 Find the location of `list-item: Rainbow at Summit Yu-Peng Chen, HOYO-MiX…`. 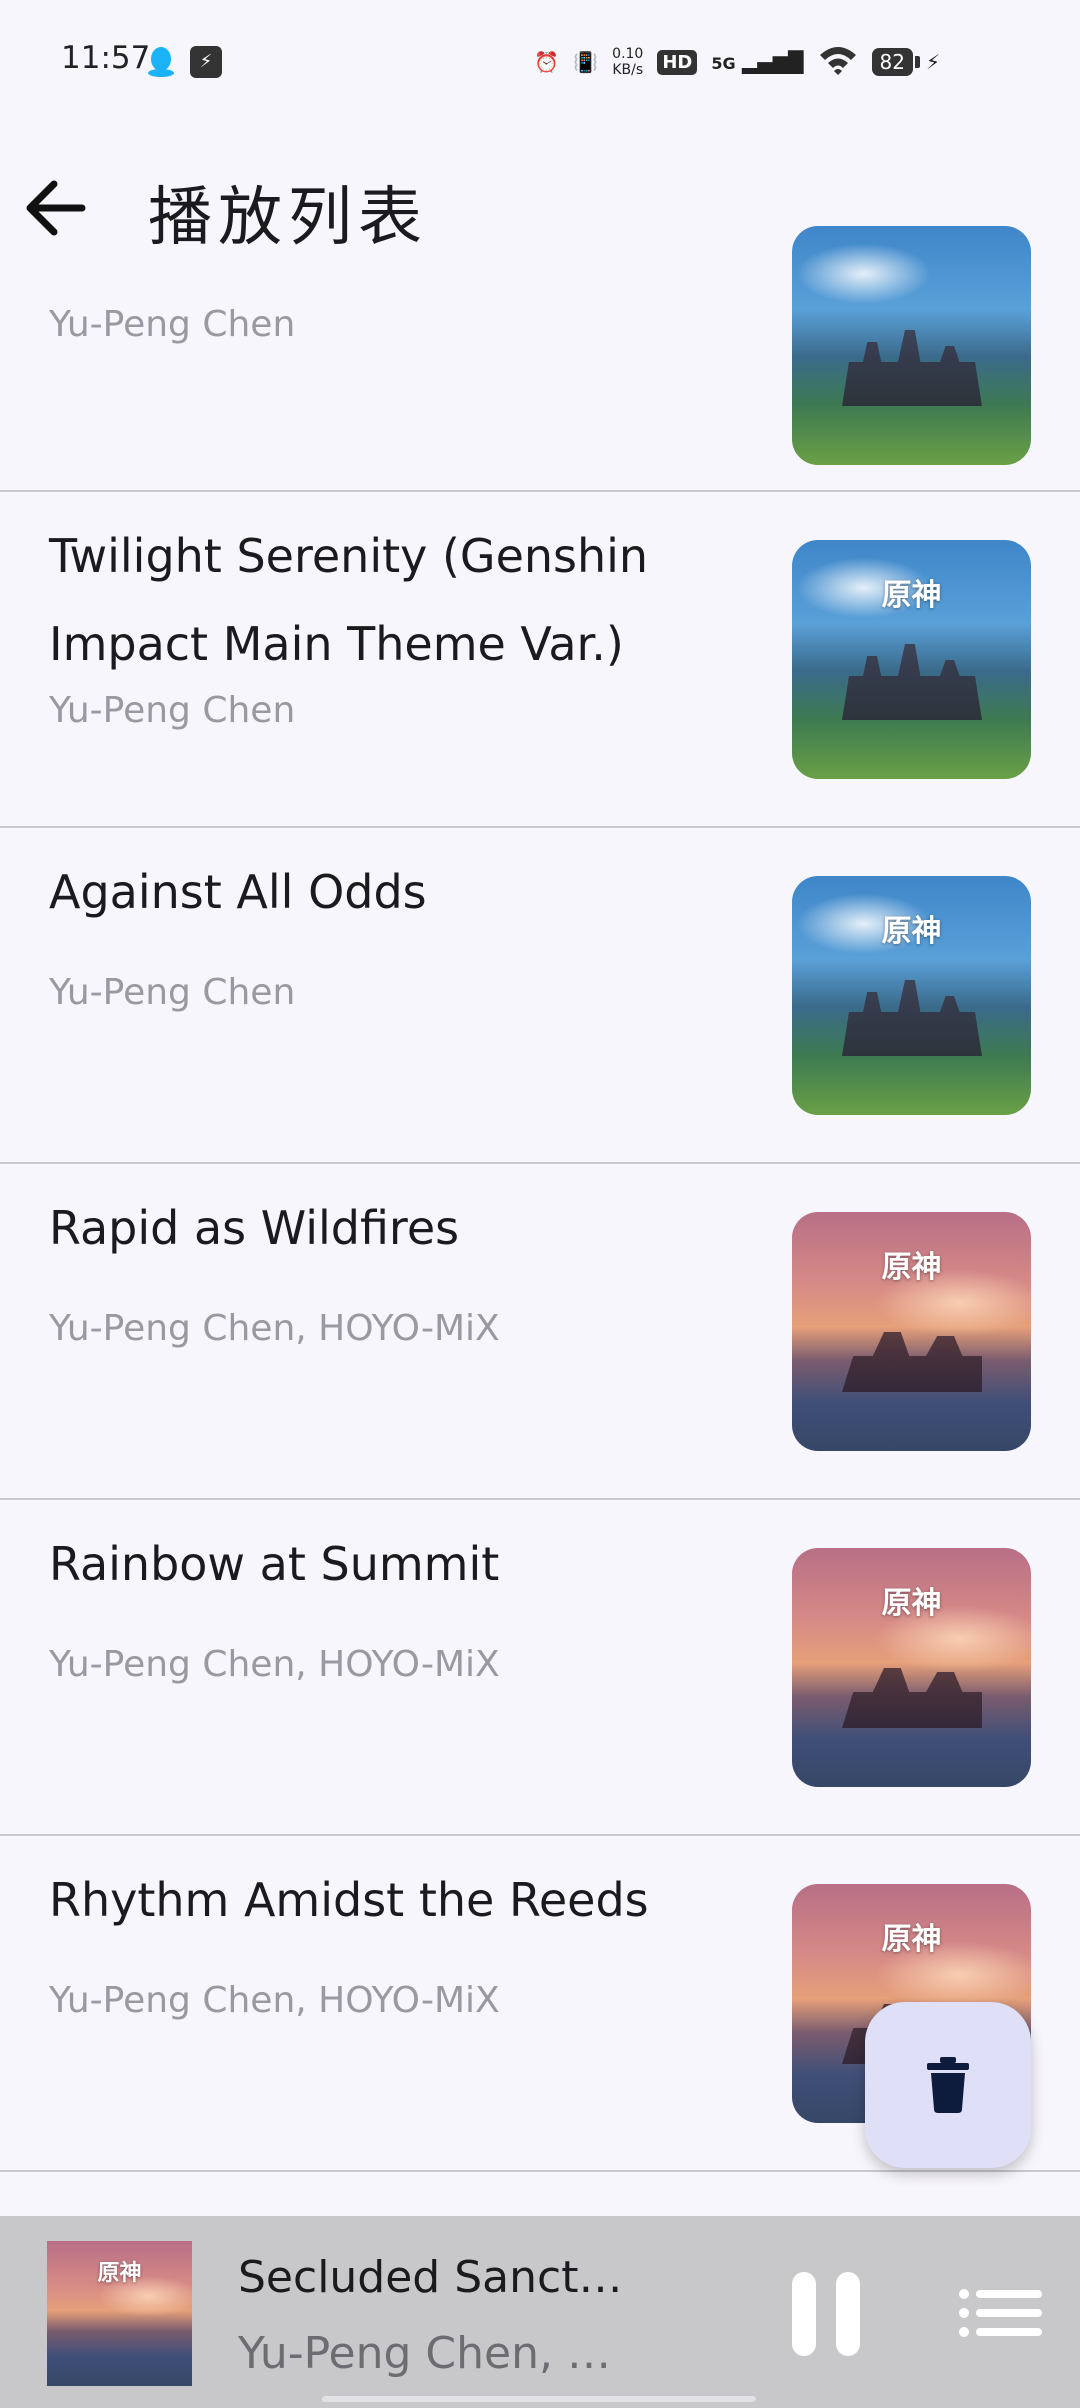

list-item: Rainbow at Summit Yu-Peng Chen, HOYO-MiX… is located at coordinates (540, 1668).